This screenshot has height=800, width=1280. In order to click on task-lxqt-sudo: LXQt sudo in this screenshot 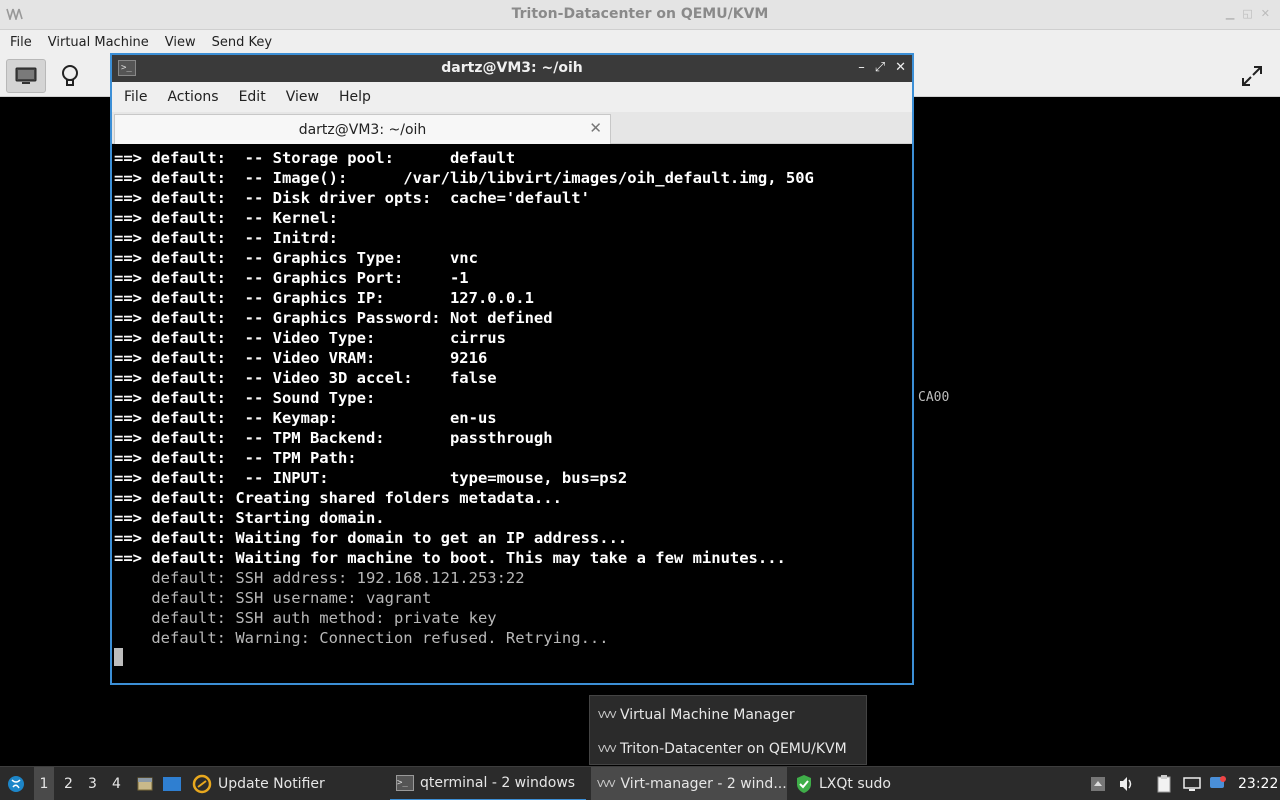, I will do `click(843, 783)`.